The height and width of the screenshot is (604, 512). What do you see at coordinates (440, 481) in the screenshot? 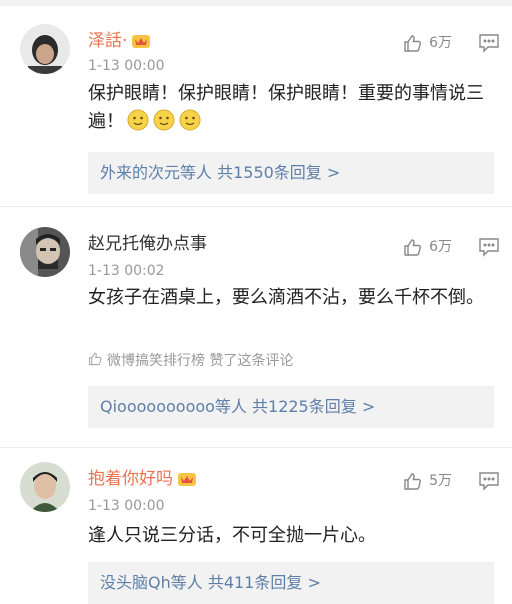
I see `like-count: 5万` at bounding box center [440, 481].